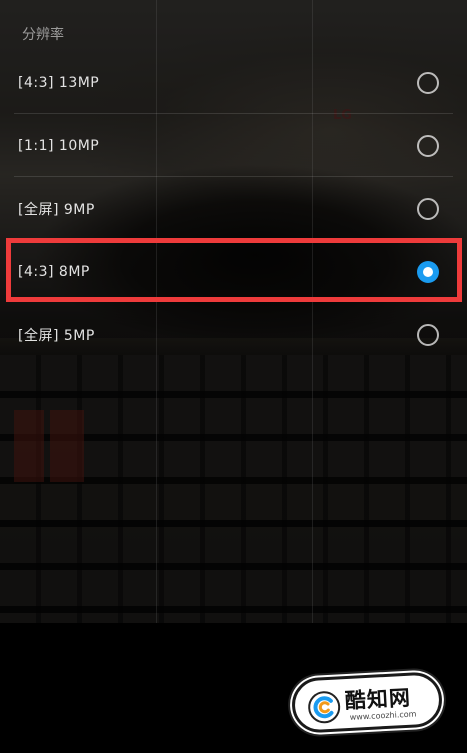 The image size is (467, 753). Describe the element at coordinates (233, 334) in the screenshot. I see `resolution-option-5mp: [全屏] 5MP` at that location.